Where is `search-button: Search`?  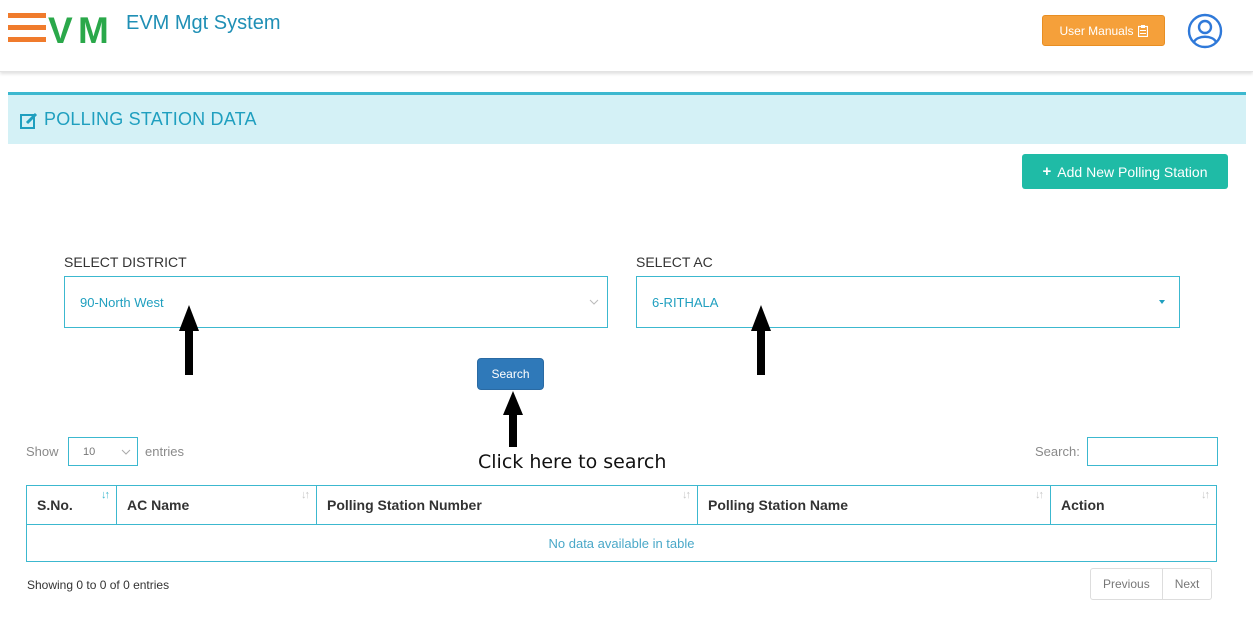 search-button: Search is located at coordinates (510, 374).